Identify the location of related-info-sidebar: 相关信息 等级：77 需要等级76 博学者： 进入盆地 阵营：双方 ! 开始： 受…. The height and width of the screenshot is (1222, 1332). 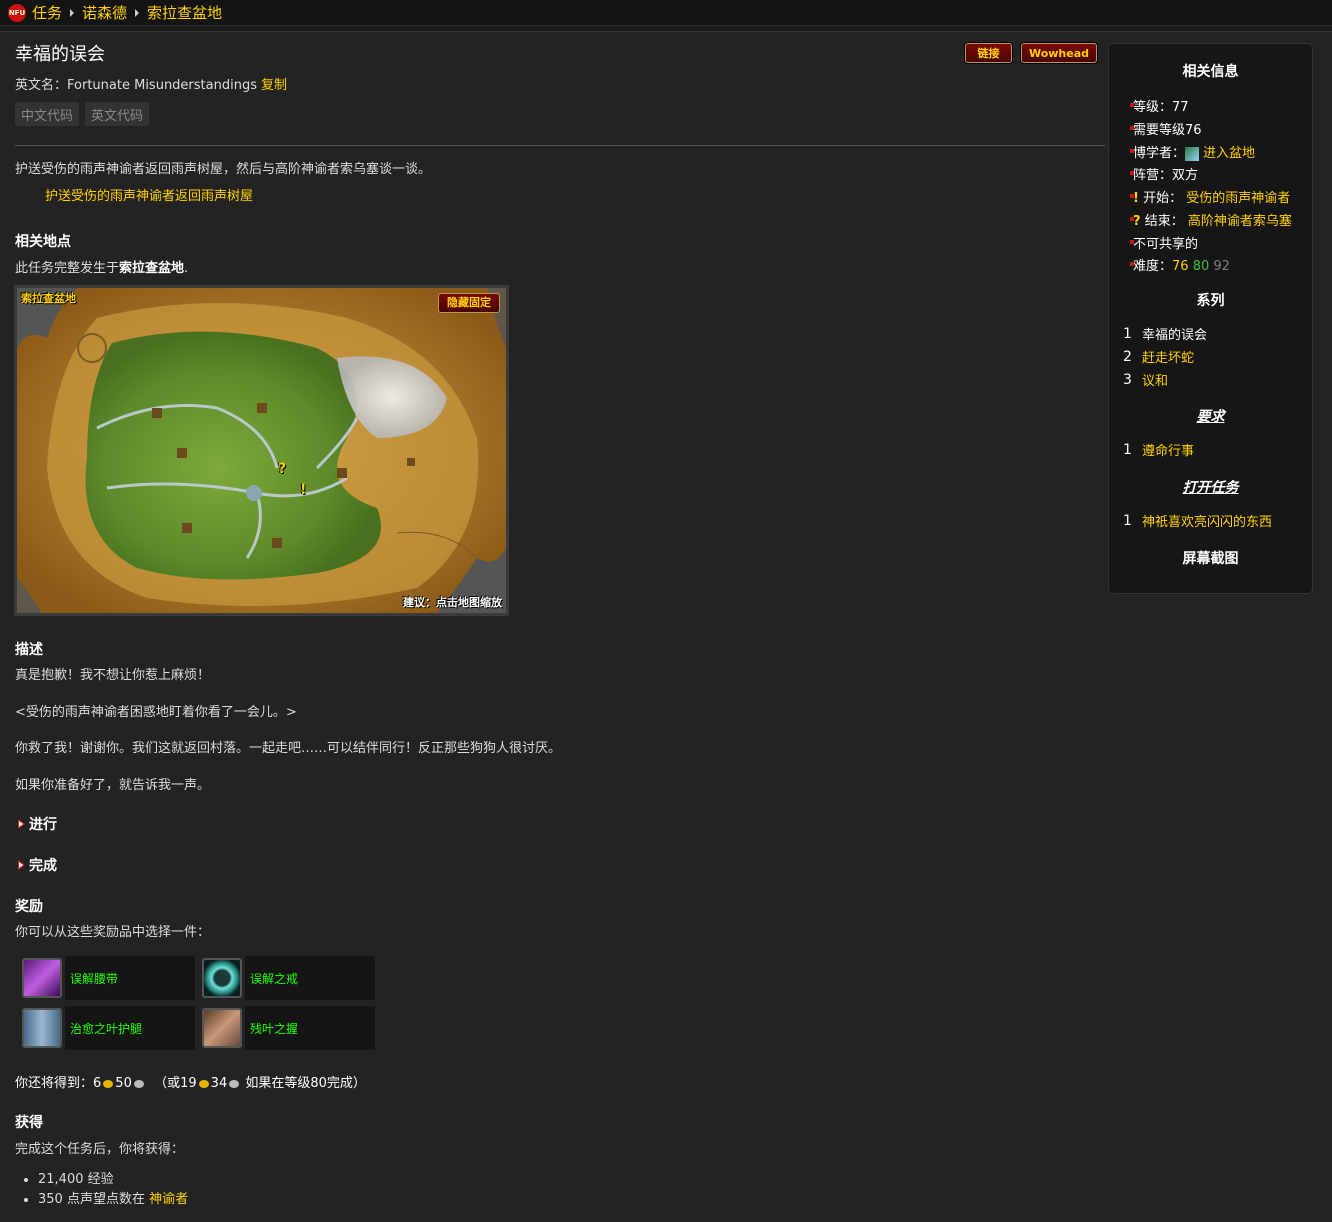
(1210, 318).